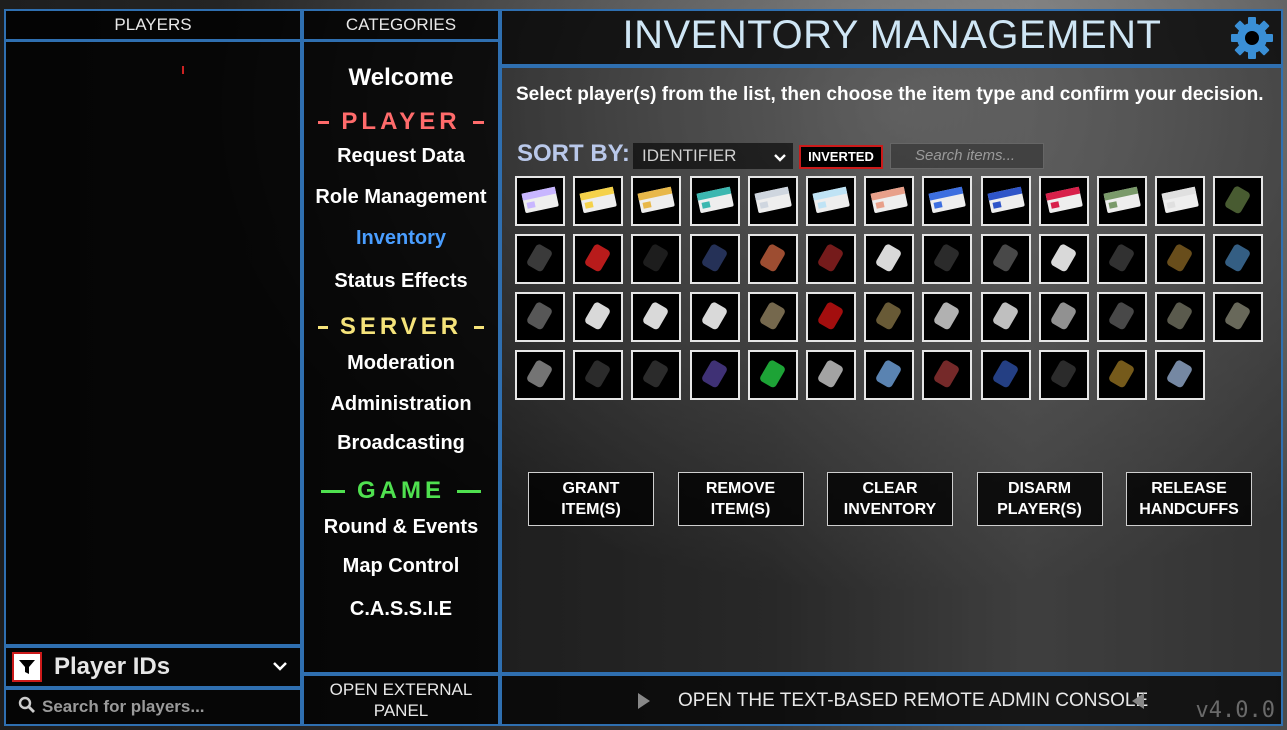 This screenshot has width=1287, height=730. What do you see at coordinates (1180, 317) in the screenshot?
I see `item-slot-armor-combat` at bounding box center [1180, 317].